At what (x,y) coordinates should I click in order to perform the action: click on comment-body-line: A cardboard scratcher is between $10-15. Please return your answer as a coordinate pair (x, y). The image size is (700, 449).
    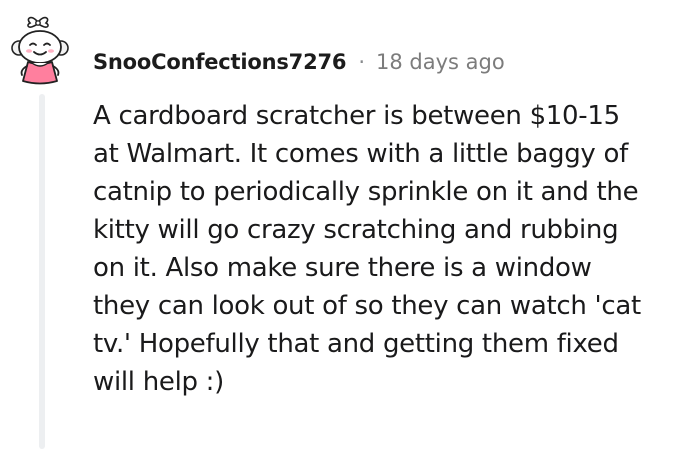
    Looking at the image, I should click on (356, 116).